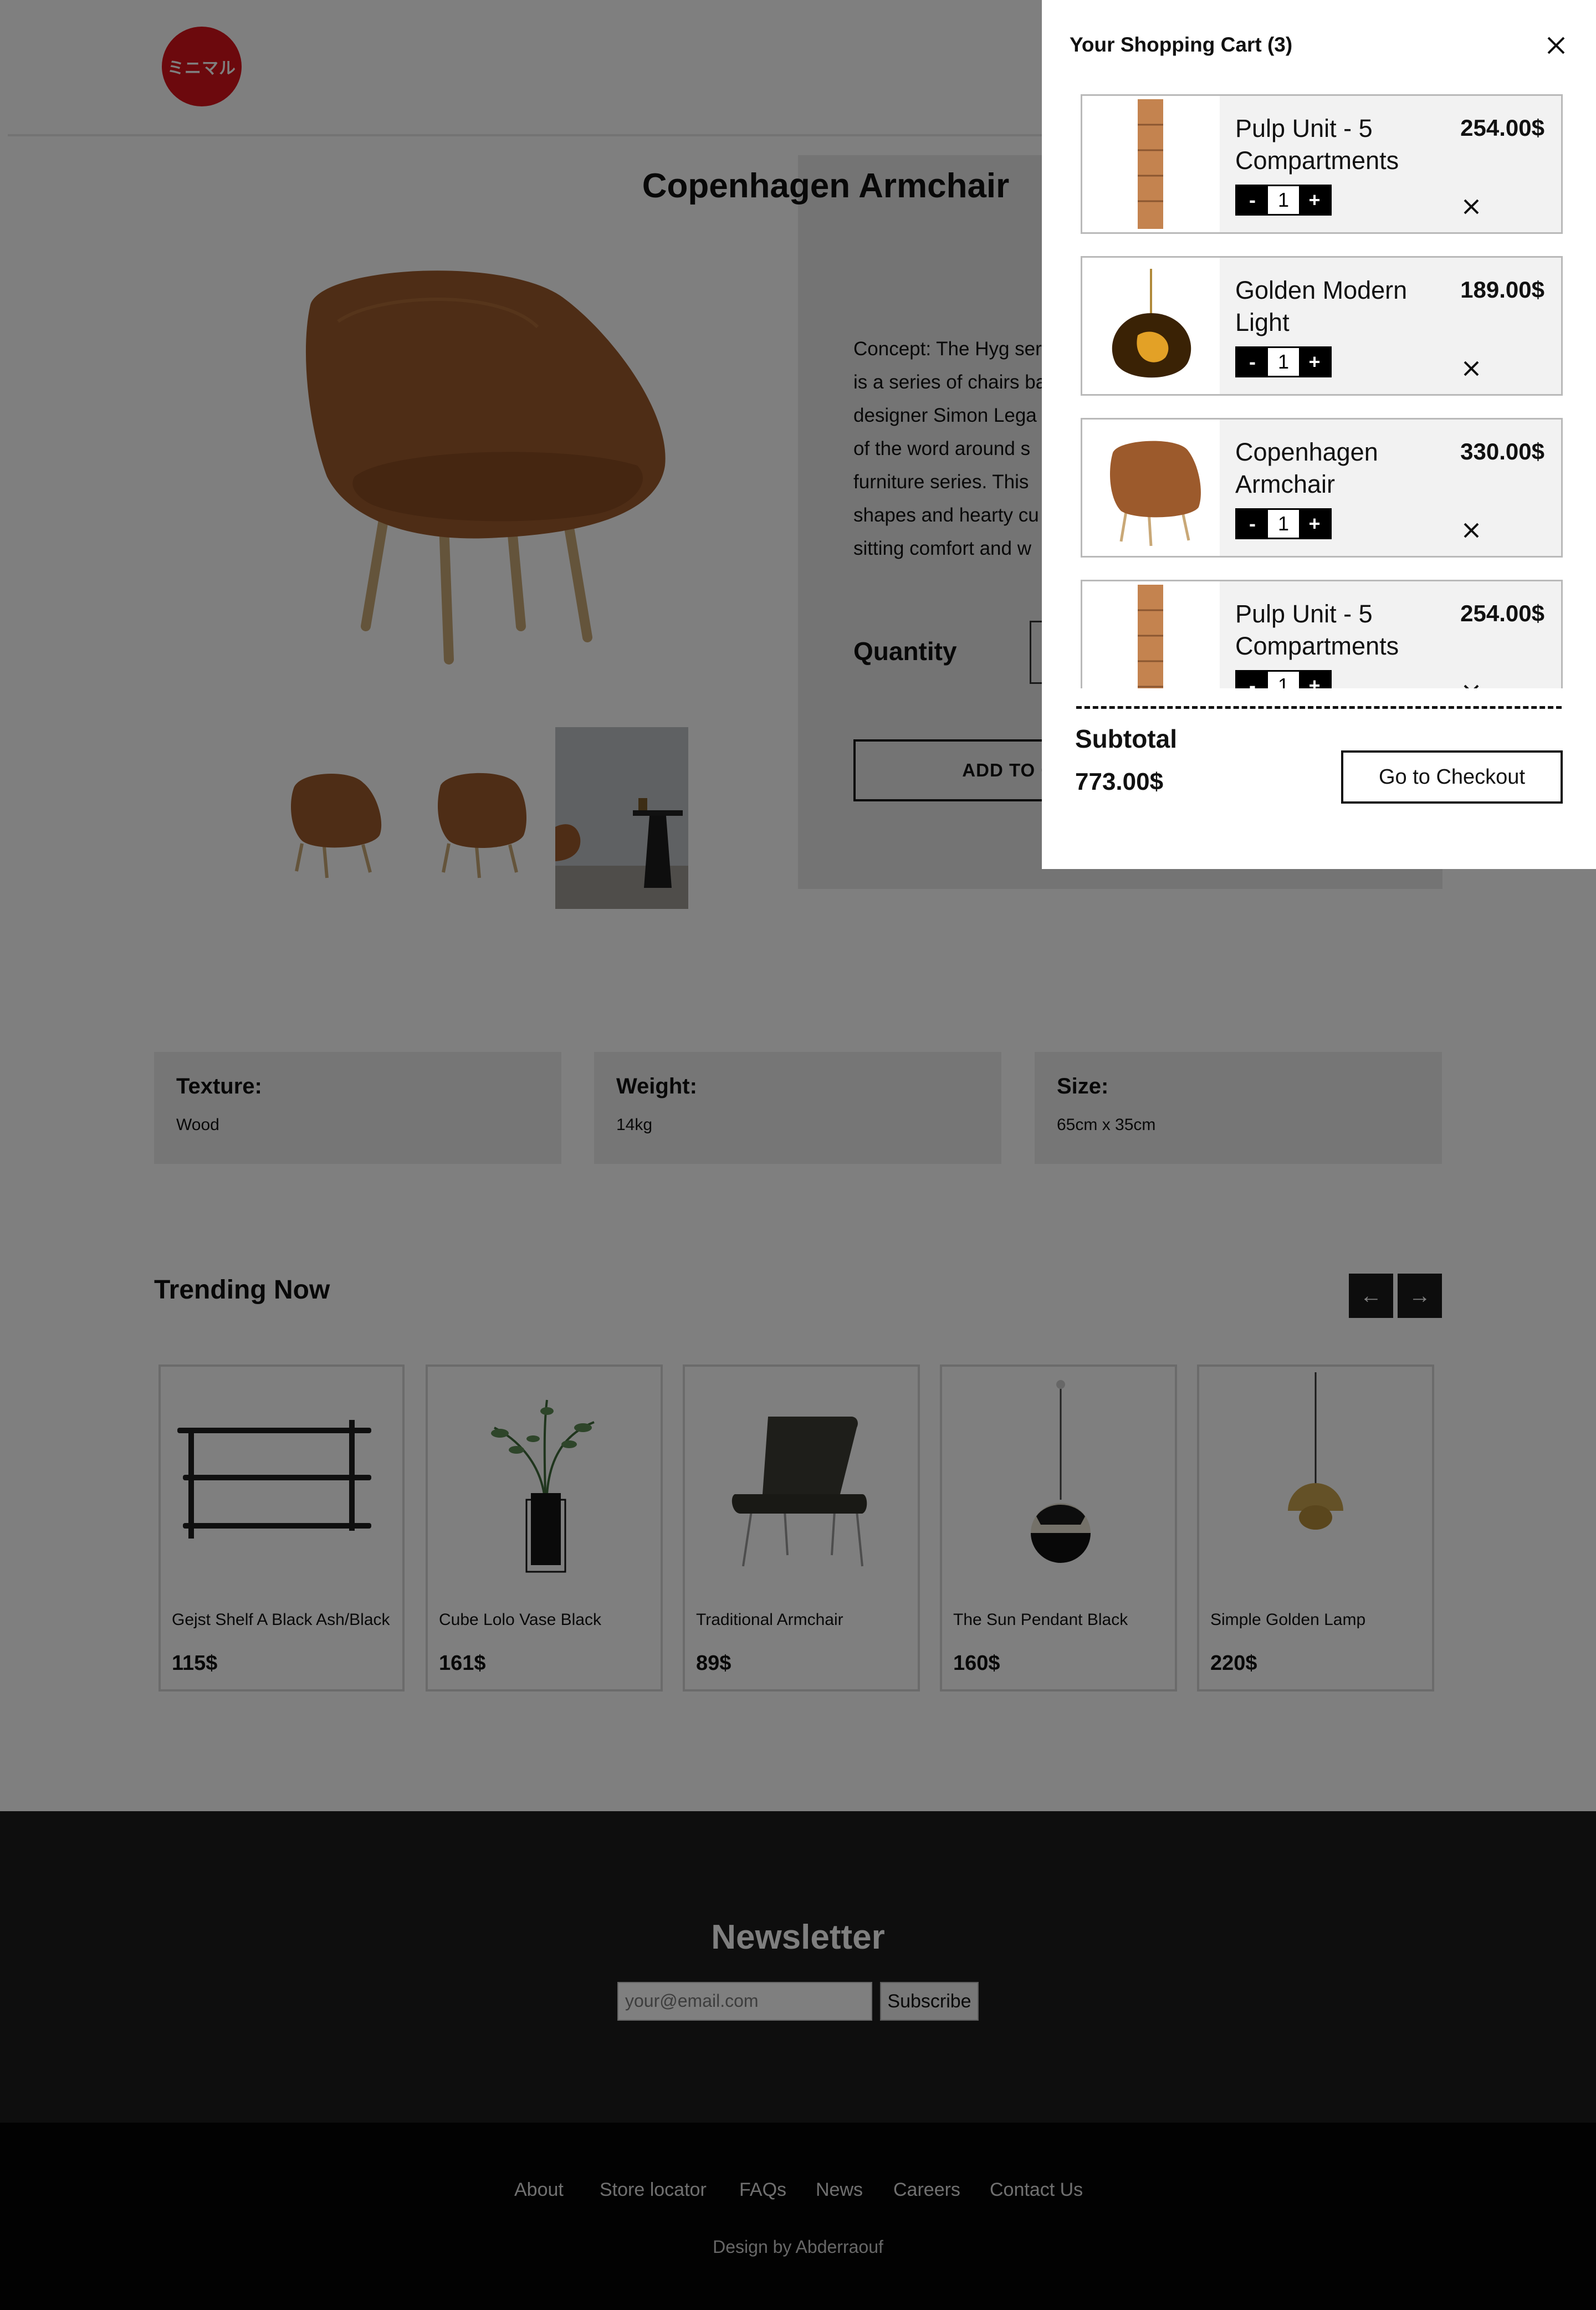 Image resolution: width=1596 pixels, height=2310 pixels. What do you see at coordinates (1181, 44) in the screenshot?
I see `cart-title: Your Shopping Cart (3)` at bounding box center [1181, 44].